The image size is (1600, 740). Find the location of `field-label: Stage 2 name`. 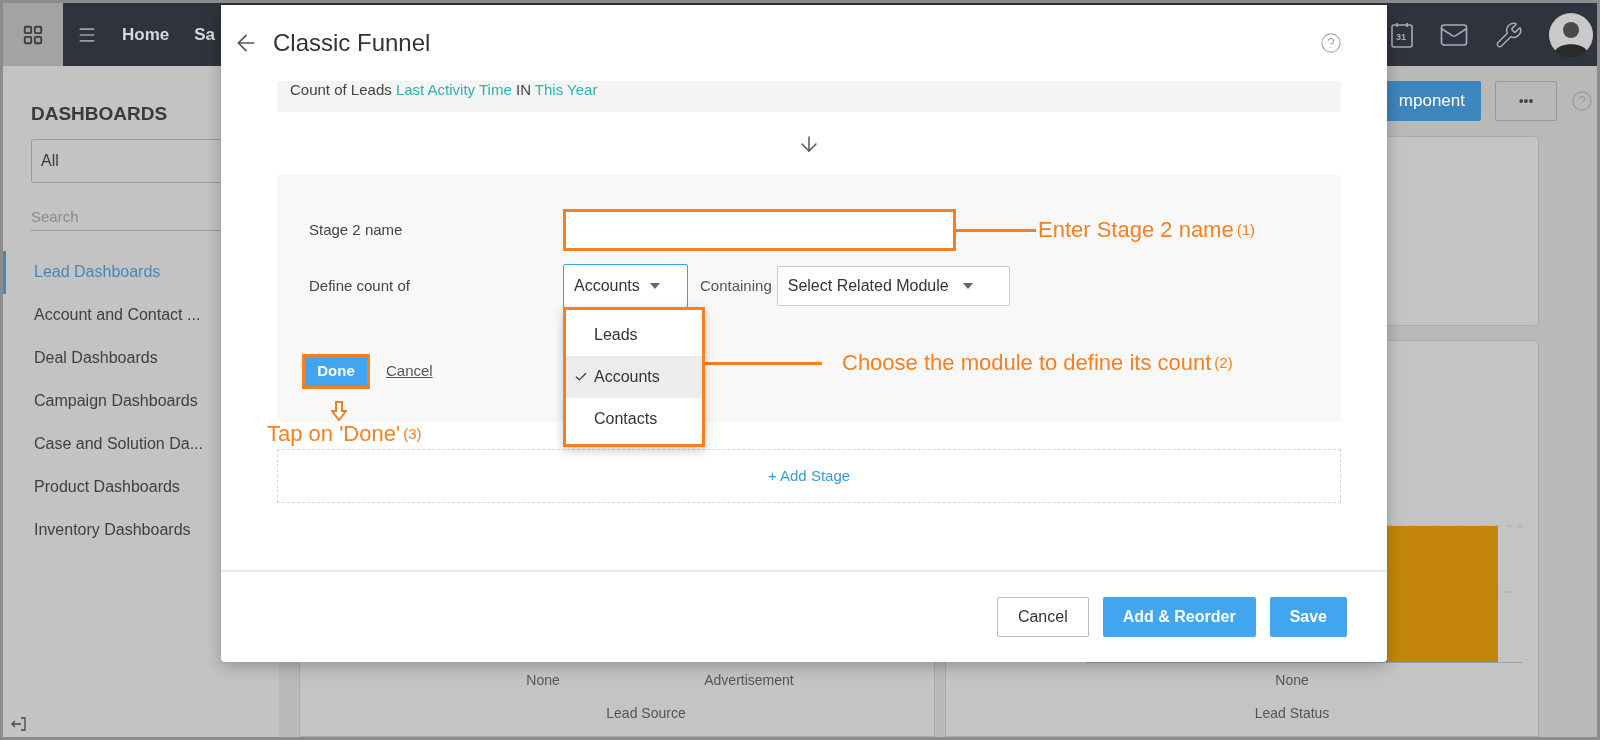

field-label: Stage 2 name is located at coordinates (356, 229).